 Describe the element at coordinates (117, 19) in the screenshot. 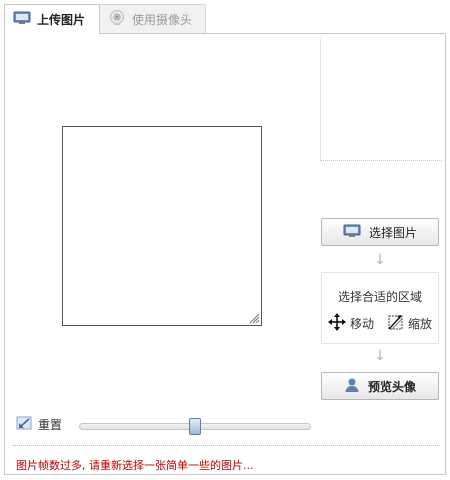

I see `webcam-icon` at that location.